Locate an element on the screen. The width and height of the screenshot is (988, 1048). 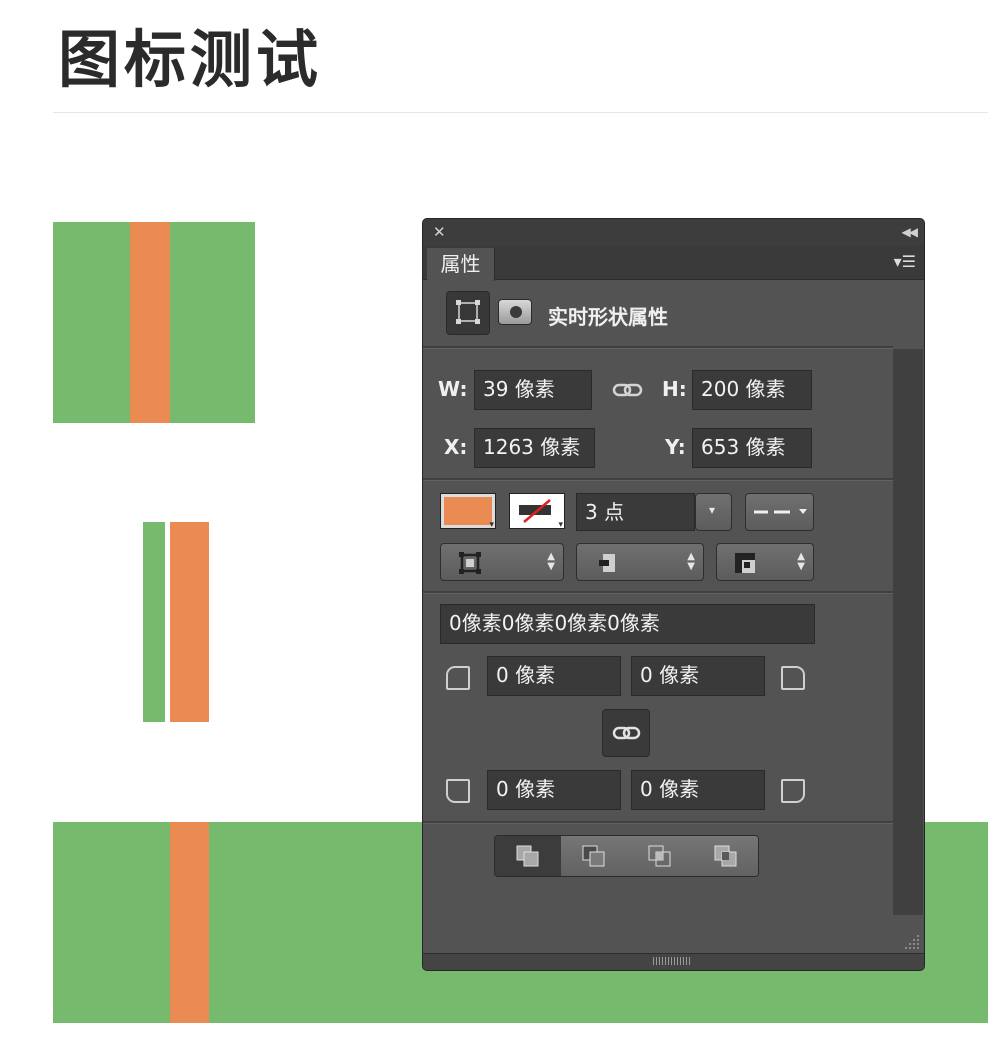
panel-tab-row: 属性 ▾☰ is located at coordinates (673, 263).